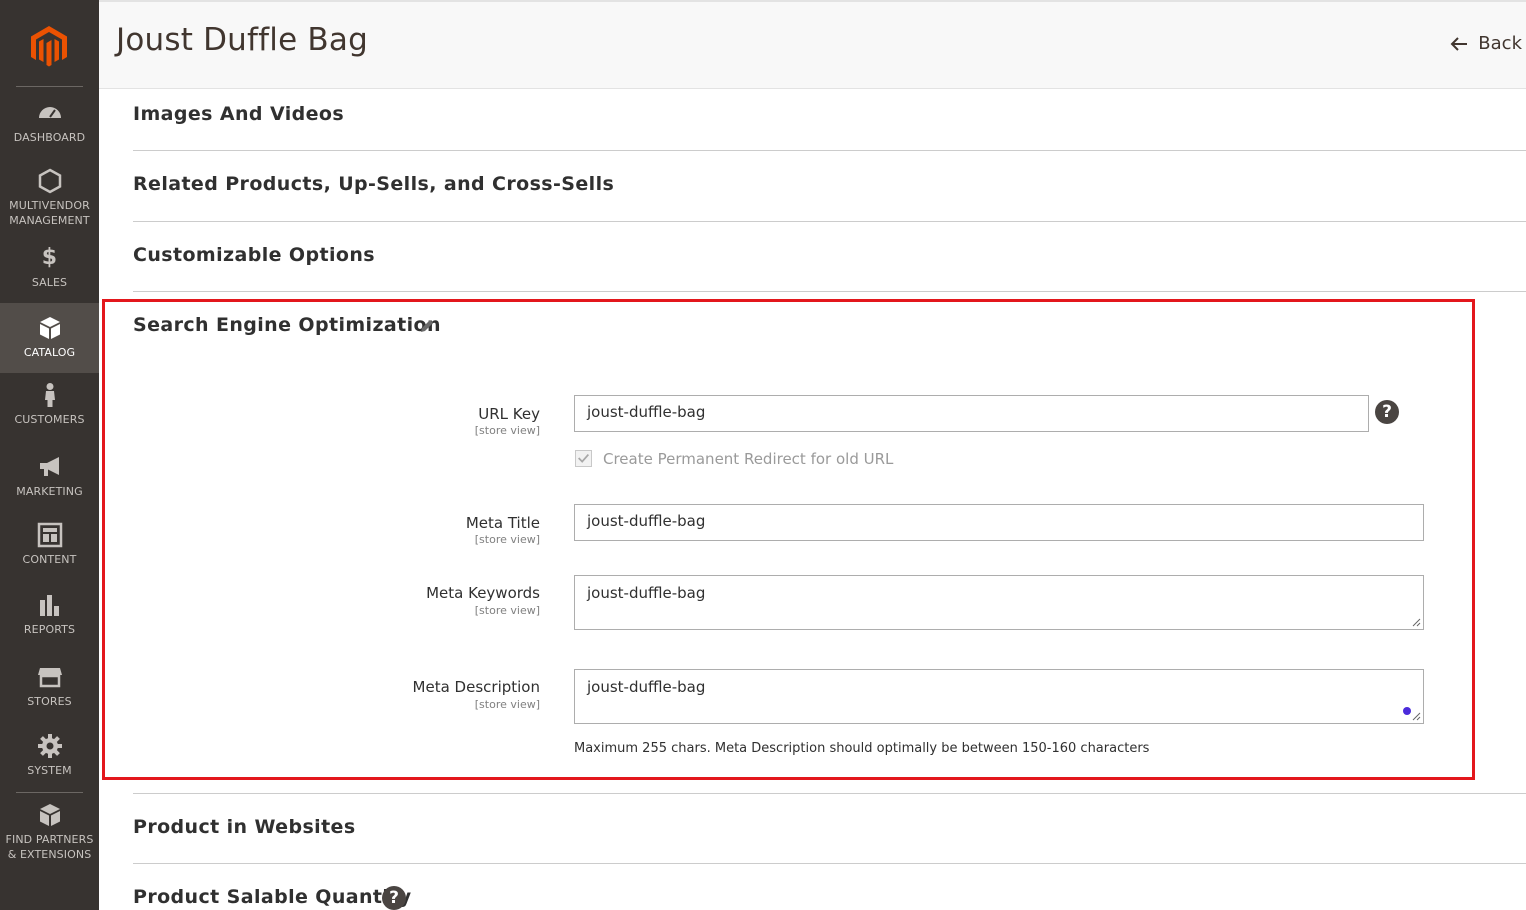  What do you see at coordinates (49, 181) in the screenshot?
I see `hexagon-icon` at bounding box center [49, 181].